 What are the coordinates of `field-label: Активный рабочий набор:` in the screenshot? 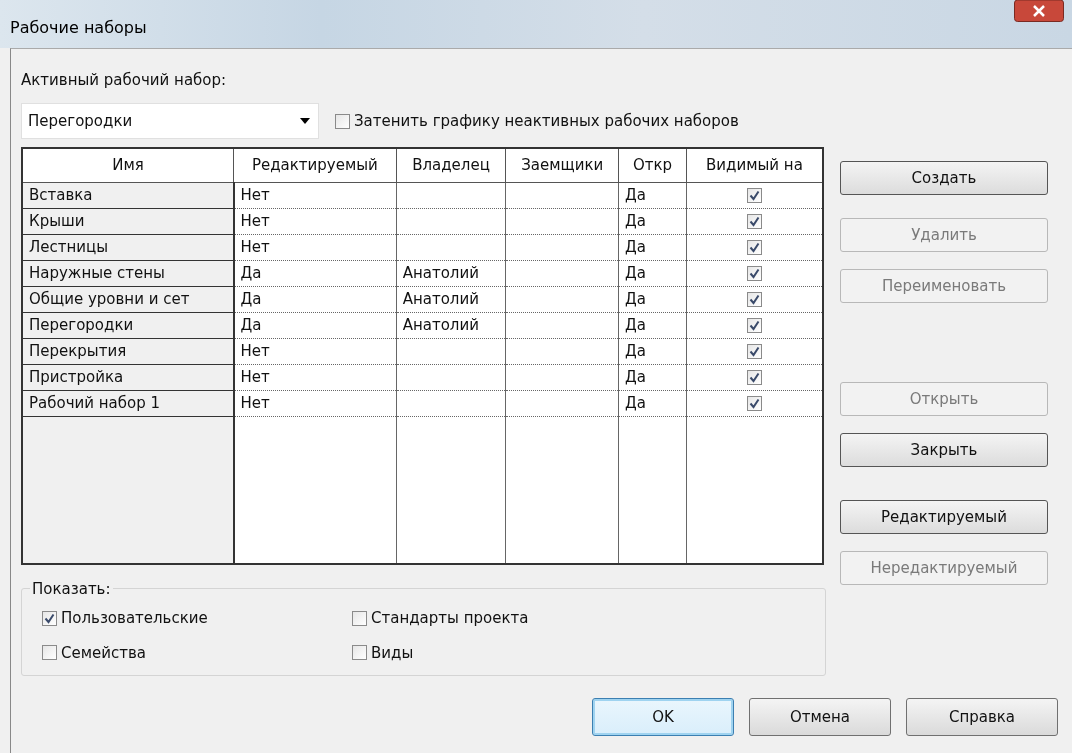 It's located at (124, 80).